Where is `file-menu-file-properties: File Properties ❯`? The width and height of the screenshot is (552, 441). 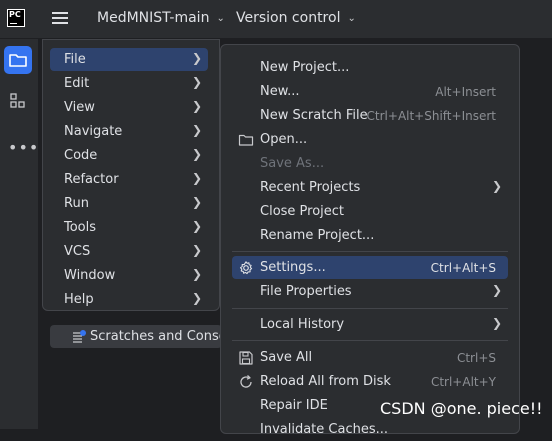
file-menu-file-properties: File Properties ❯ is located at coordinates (370, 291).